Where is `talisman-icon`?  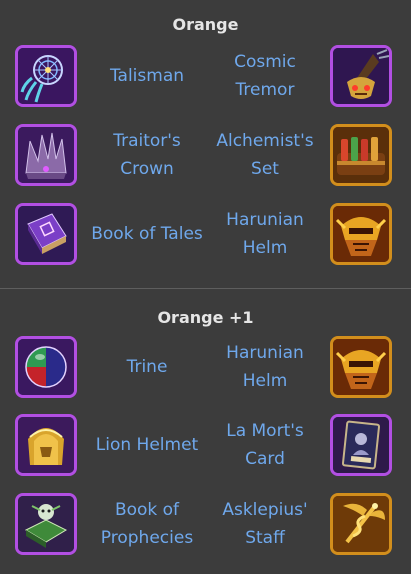 talisman-icon is located at coordinates (46, 76).